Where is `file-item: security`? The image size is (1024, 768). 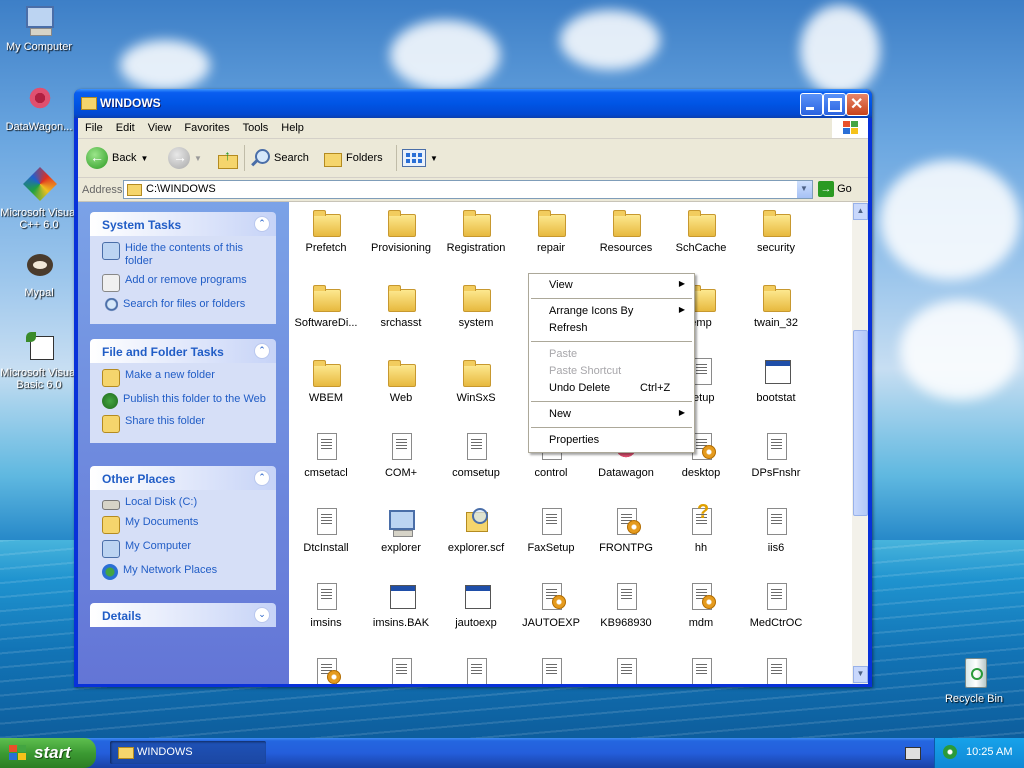
file-item: security is located at coordinates (776, 230).